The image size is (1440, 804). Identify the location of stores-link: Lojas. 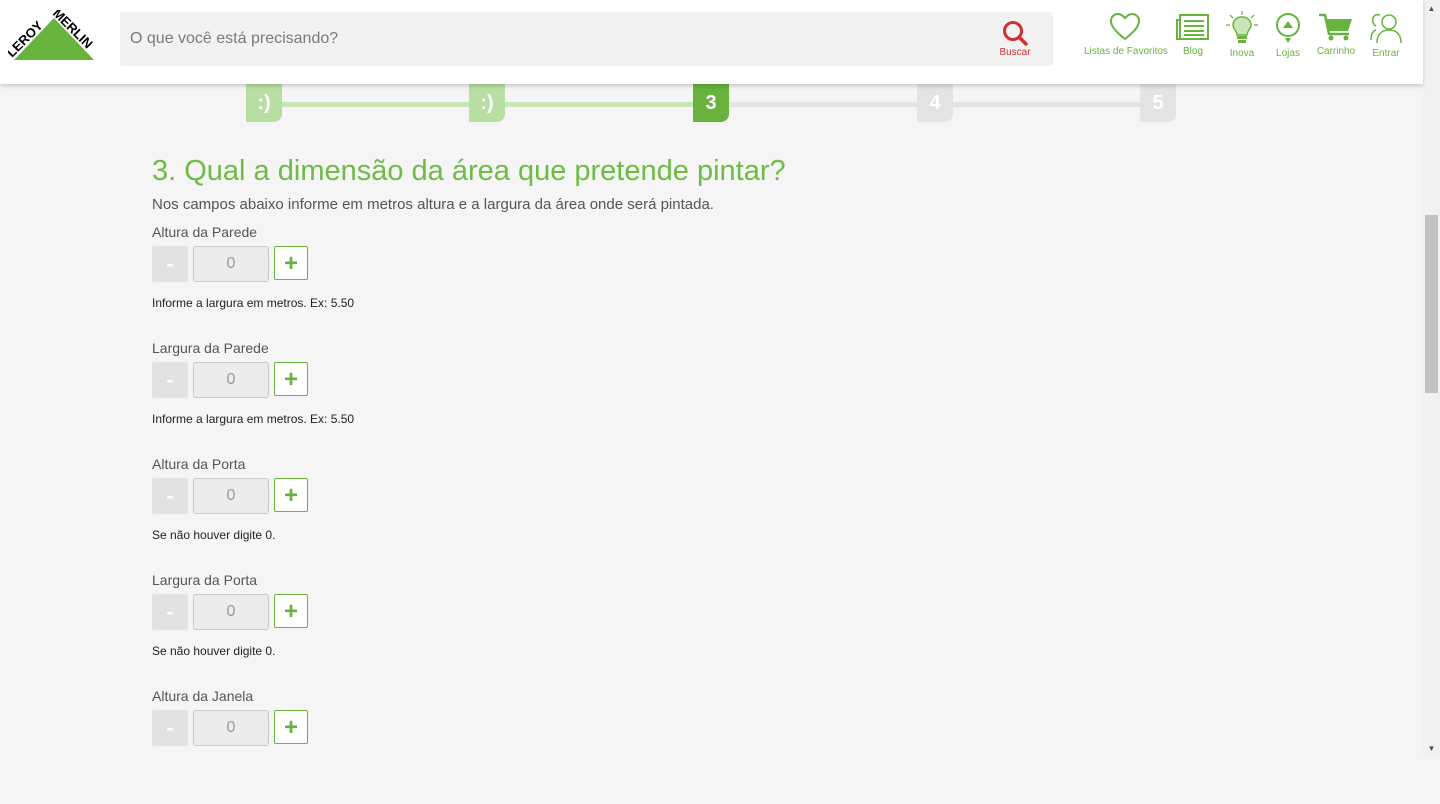
(1288, 35).